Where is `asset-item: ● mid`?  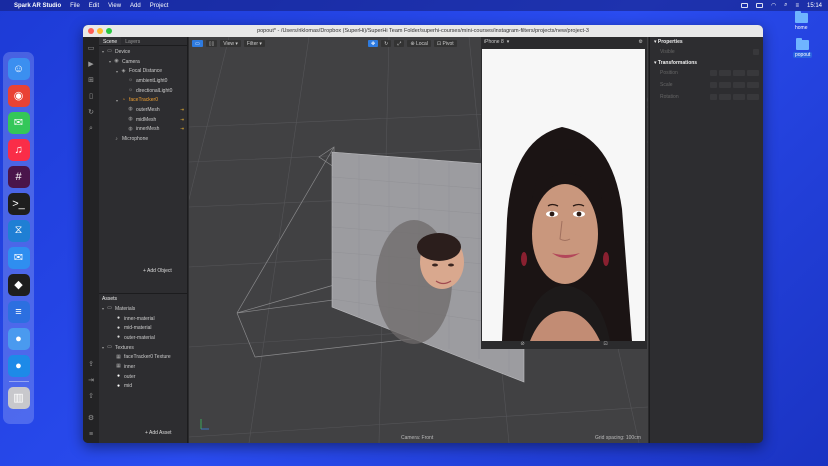 asset-item: ● mid is located at coordinates (143, 387).